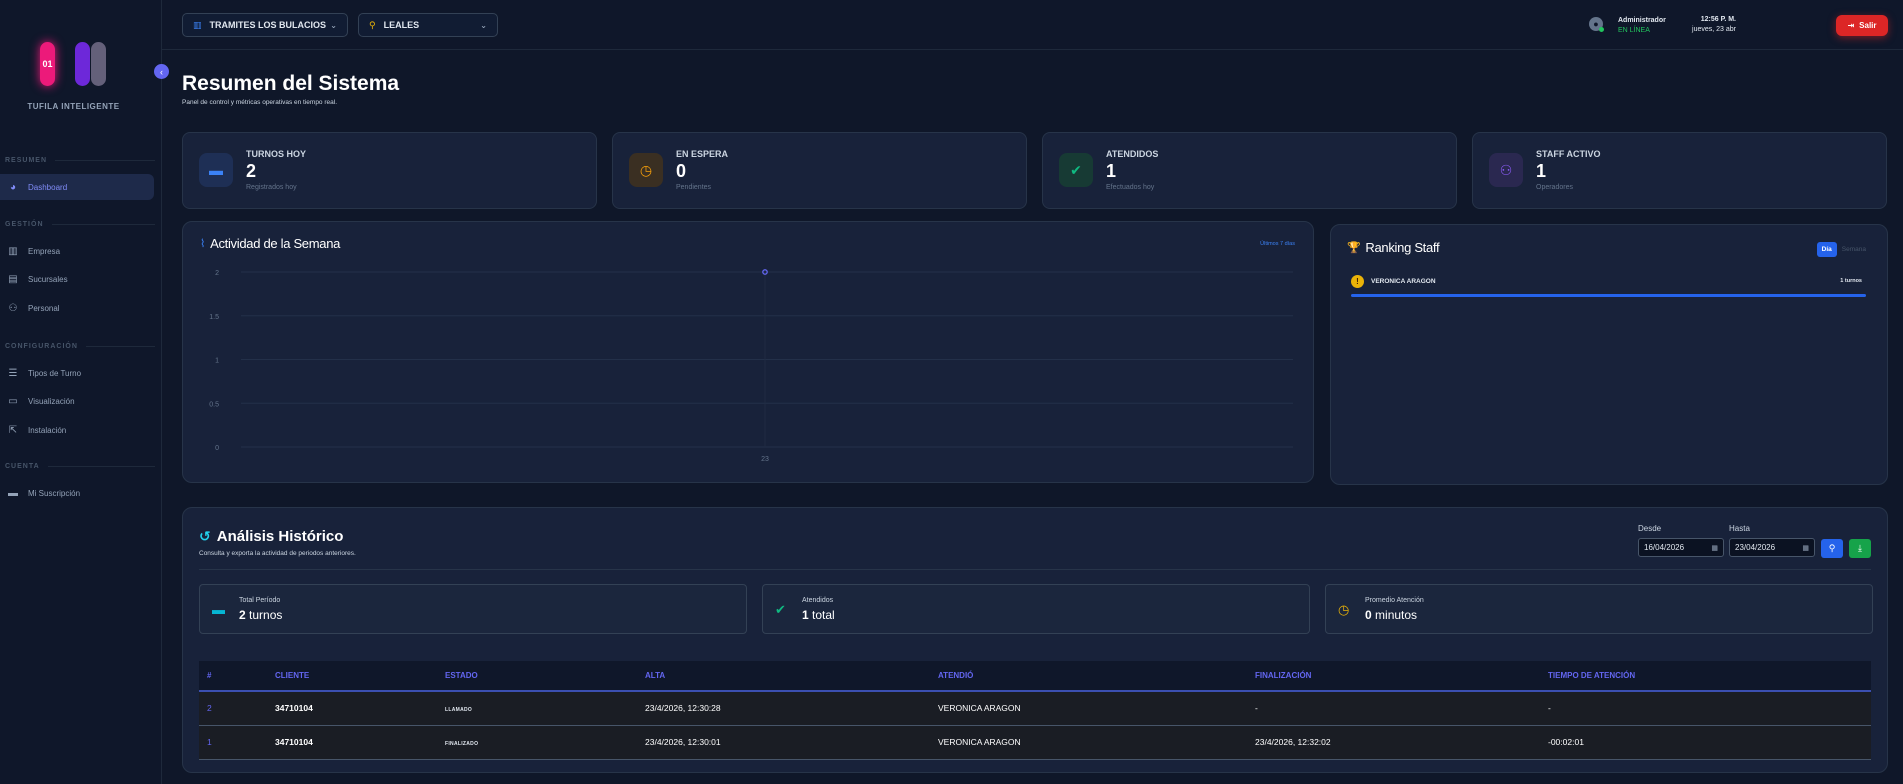  I want to click on toggle-dia: Día, so click(1826, 249).